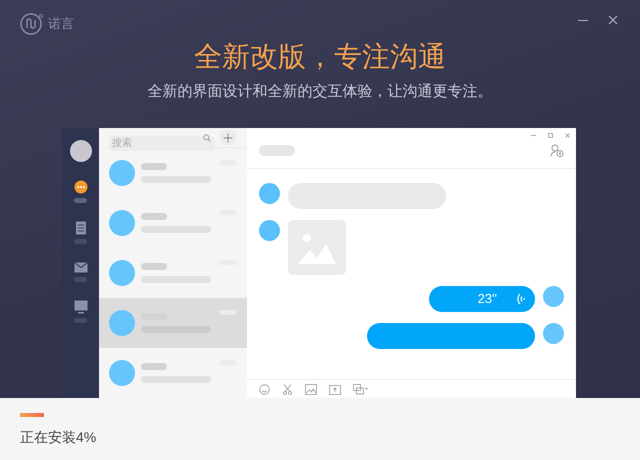  What do you see at coordinates (521, 299) in the screenshot?
I see `sound-wave-icon` at bounding box center [521, 299].